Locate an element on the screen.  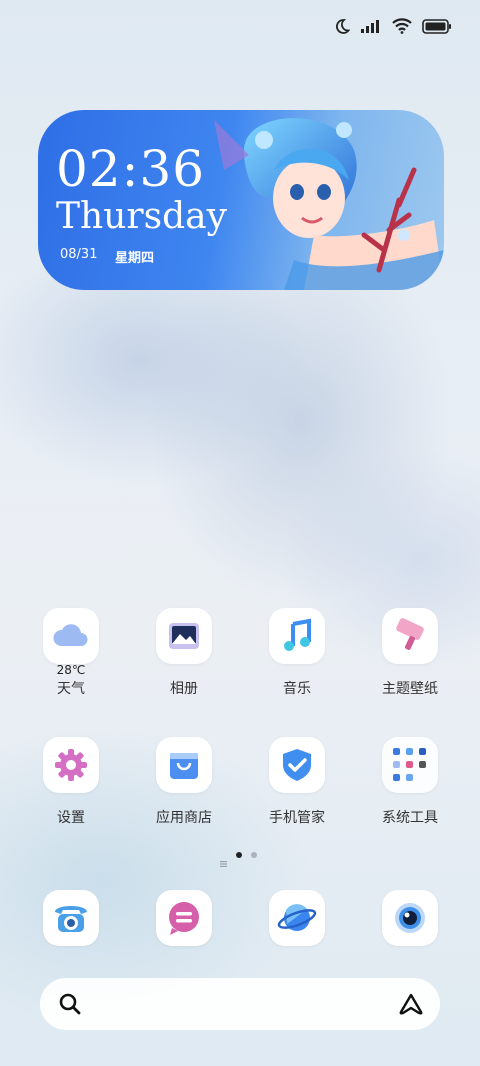
app-settings: 设置 is located at coordinates (71, 782).